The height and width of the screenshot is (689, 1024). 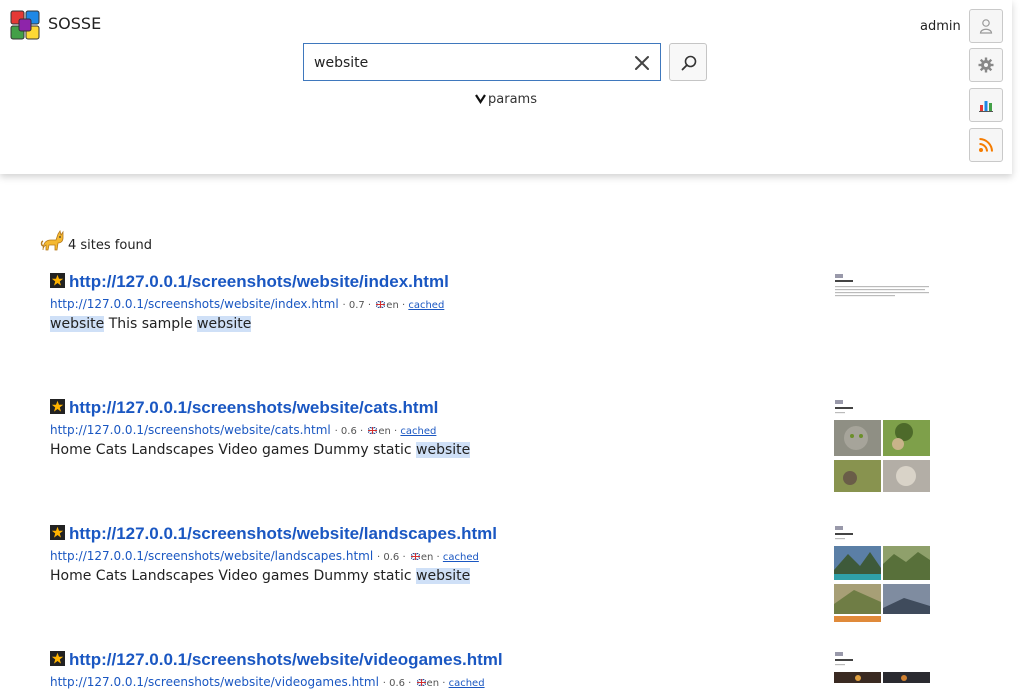 I want to click on settings-button, so click(x=986, y=65).